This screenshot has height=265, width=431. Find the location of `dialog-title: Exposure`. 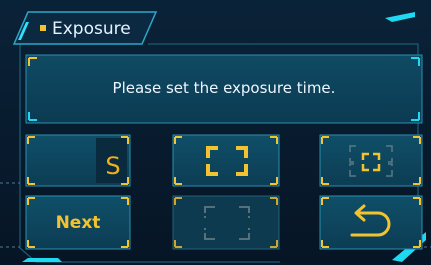

dialog-title: Exposure is located at coordinates (91, 29).